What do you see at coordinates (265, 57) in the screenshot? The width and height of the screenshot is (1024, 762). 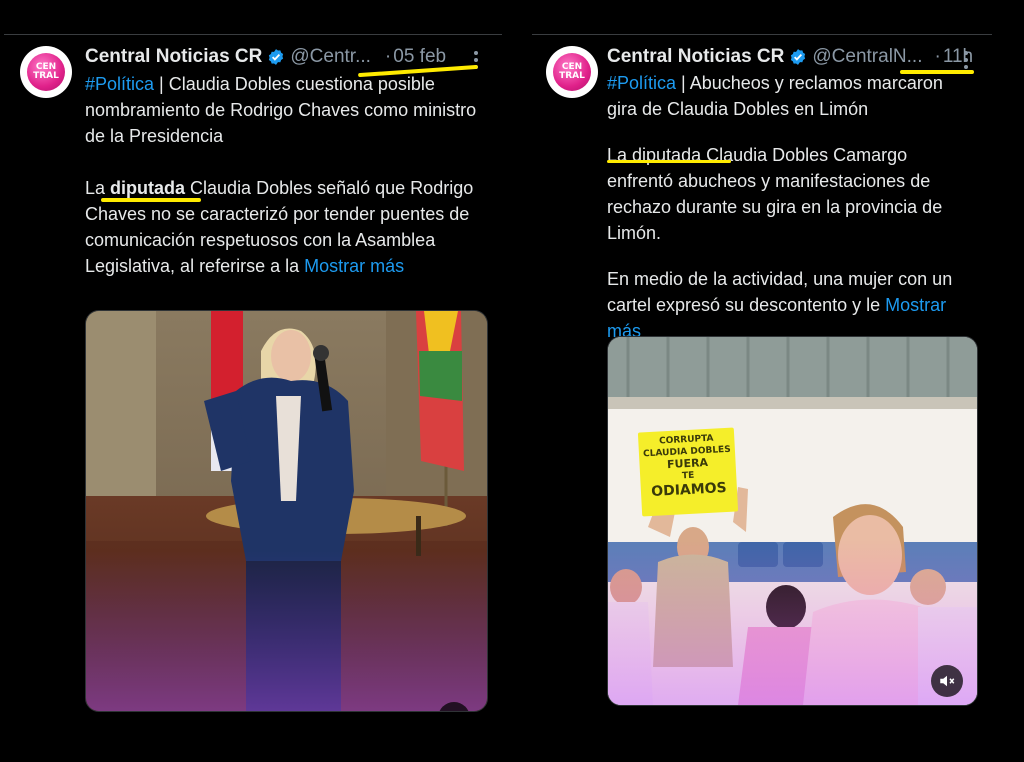 I see `tweet-header: Central Noticias CR @Centr... · 05 feb` at bounding box center [265, 57].